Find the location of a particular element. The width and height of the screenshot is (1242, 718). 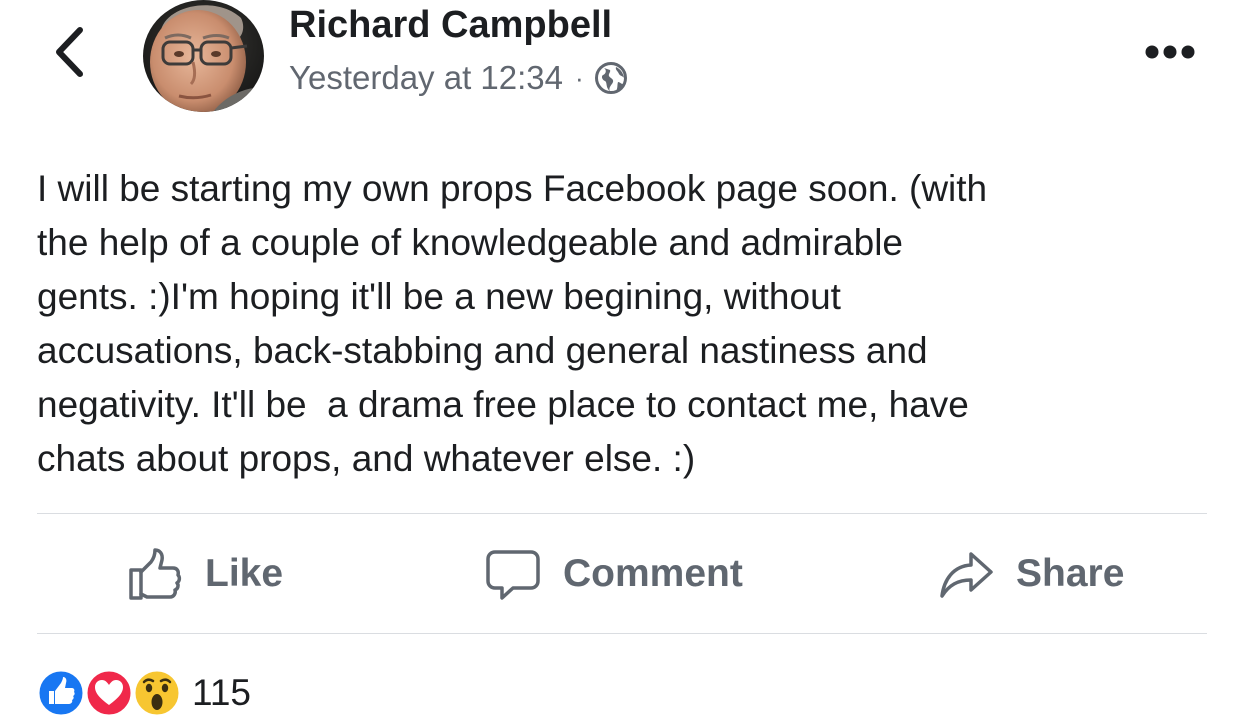

reaction-count: 115 is located at coordinates (221, 692).